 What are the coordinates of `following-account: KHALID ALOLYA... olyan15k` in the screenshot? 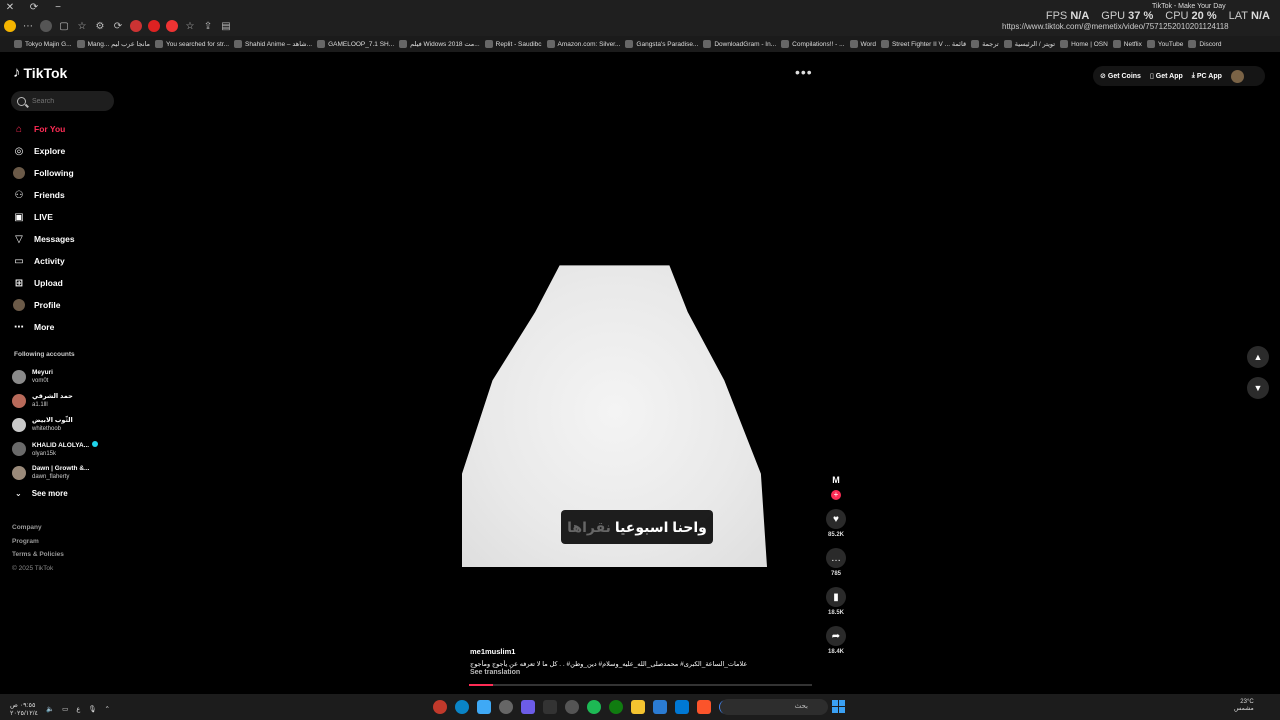 It's located at (67, 449).